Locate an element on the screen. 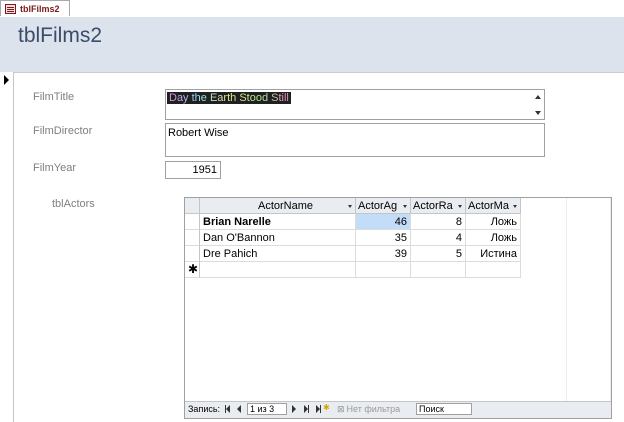 This screenshot has height=422, width=624. film-director-field: Robert Wise is located at coordinates (355, 140).